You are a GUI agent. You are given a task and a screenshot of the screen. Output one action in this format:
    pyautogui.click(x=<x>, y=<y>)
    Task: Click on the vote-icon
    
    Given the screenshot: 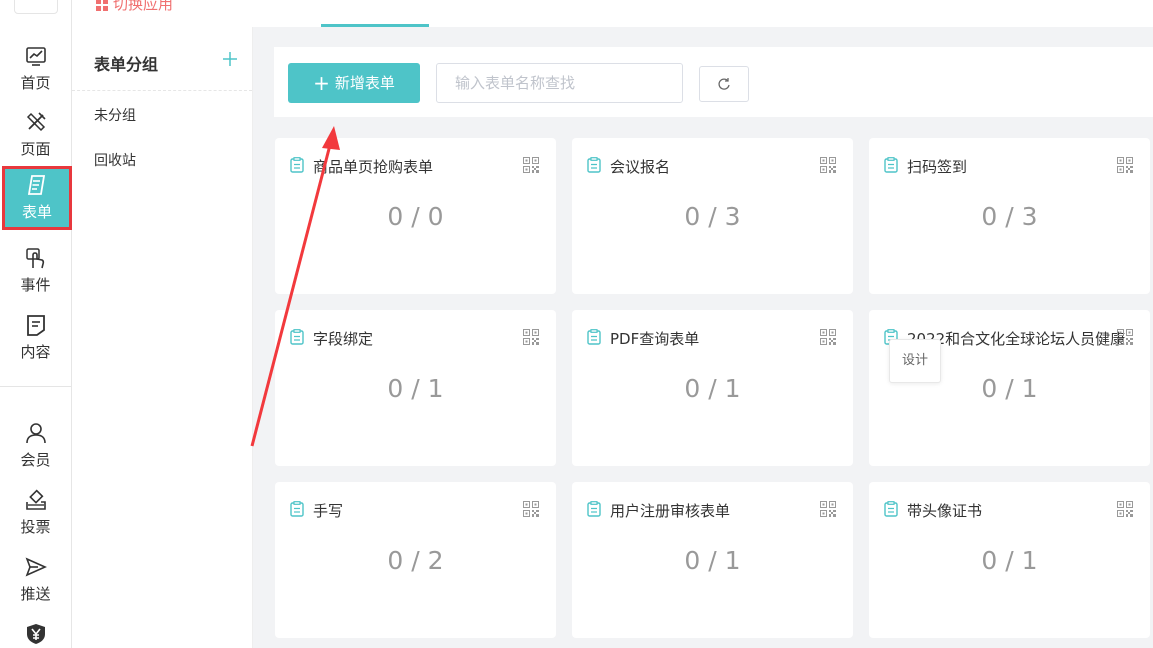 What is the action you would take?
    pyautogui.click(x=35, y=499)
    